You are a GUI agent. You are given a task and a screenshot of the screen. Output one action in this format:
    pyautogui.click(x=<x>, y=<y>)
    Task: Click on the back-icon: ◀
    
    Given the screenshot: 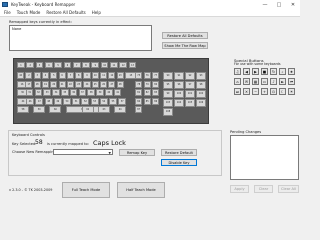 What is the action you would take?
    pyautogui.click(x=246, y=71)
    